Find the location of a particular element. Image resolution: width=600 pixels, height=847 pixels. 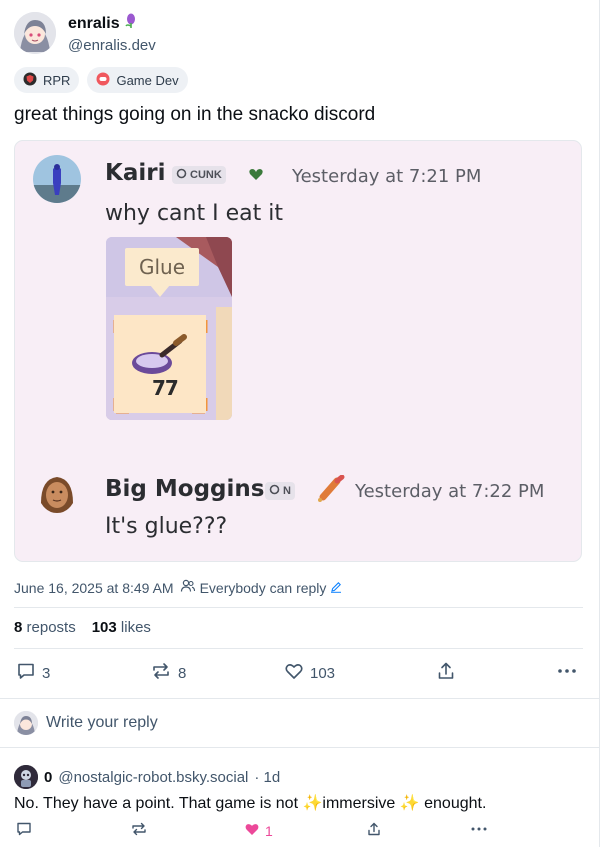

message-author: Big Moggins is located at coordinates (185, 489).